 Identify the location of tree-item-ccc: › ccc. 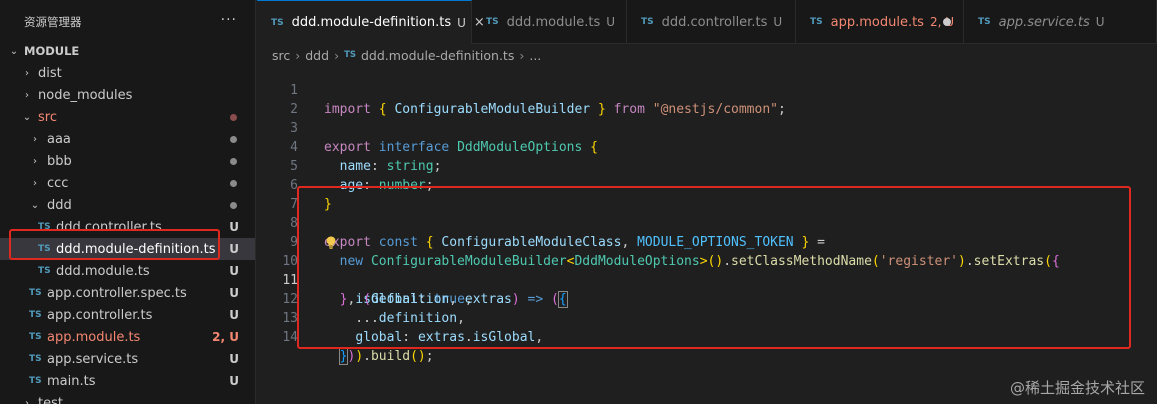
(127, 183).